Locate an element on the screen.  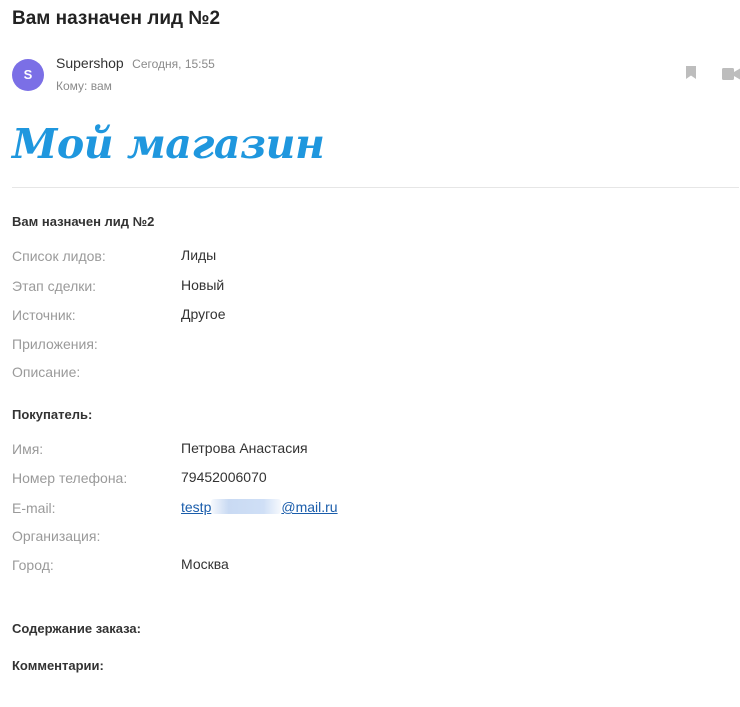
field-value: Другое is located at coordinates (203, 314).